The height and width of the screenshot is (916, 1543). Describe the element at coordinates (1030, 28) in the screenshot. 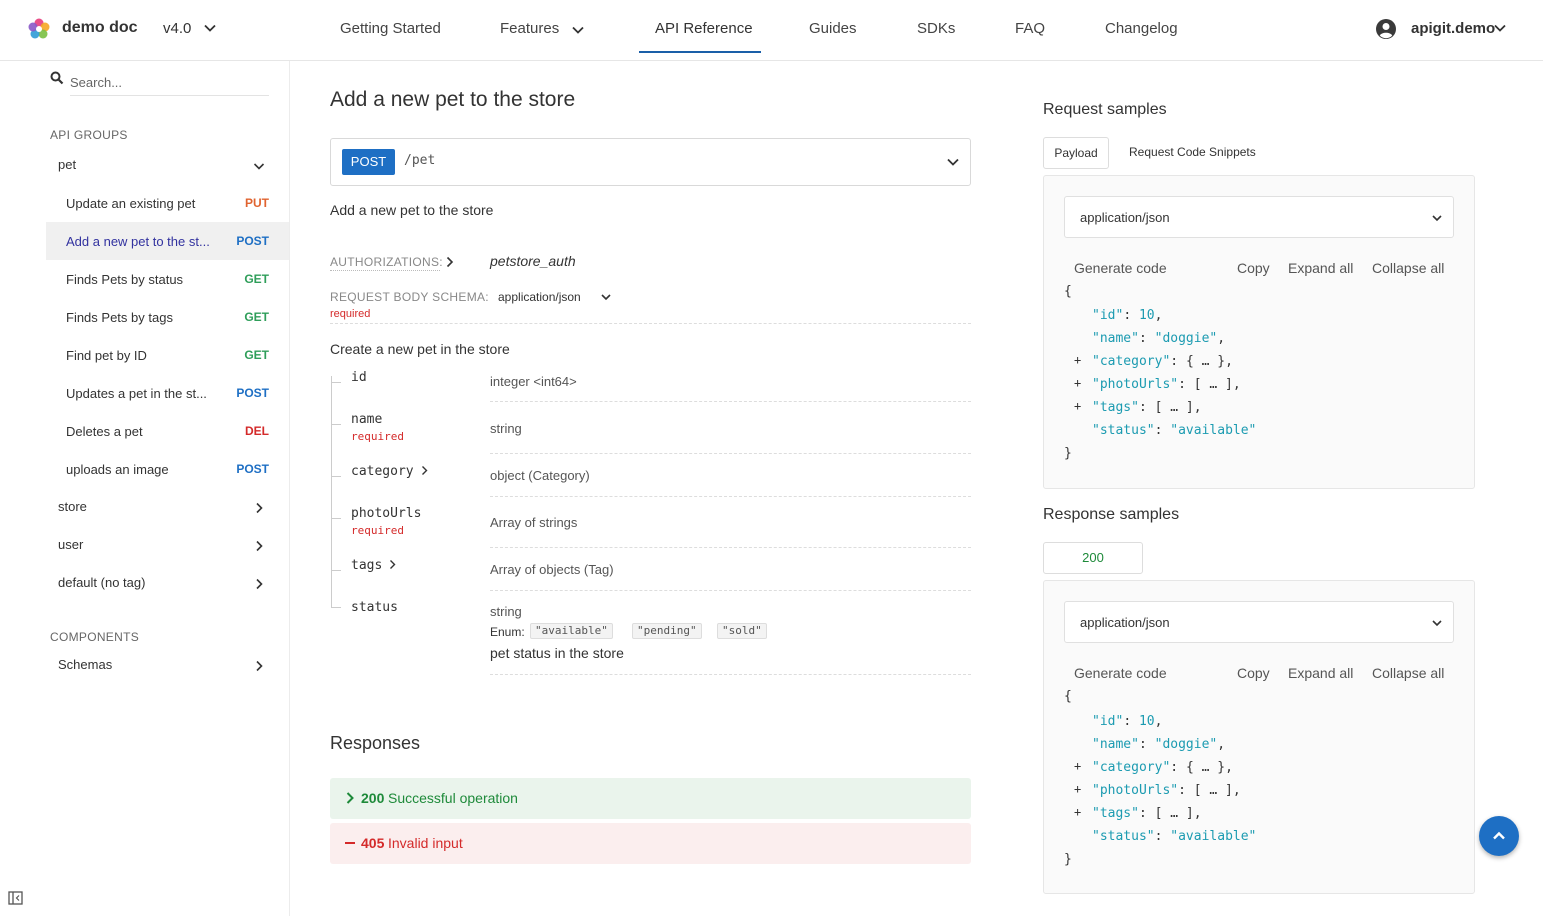

I see `nav-faq: FAQ` at that location.